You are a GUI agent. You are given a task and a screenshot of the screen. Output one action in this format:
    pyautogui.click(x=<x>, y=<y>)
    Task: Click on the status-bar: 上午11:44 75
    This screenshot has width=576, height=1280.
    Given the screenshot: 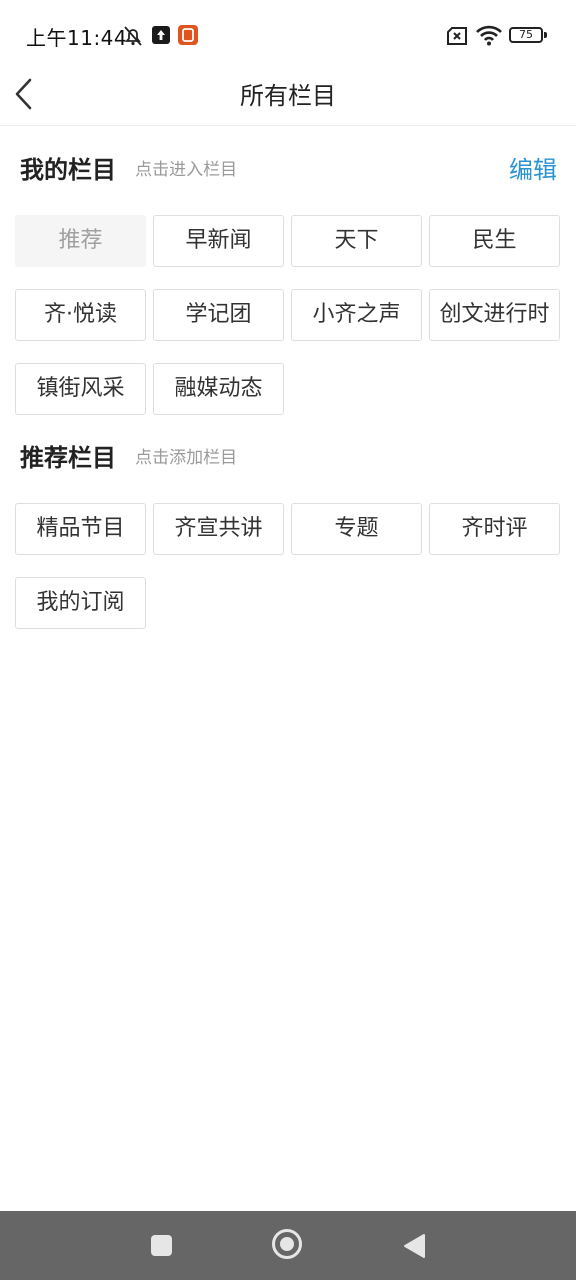 What is the action you would take?
    pyautogui.click(x=288, y=35)
    